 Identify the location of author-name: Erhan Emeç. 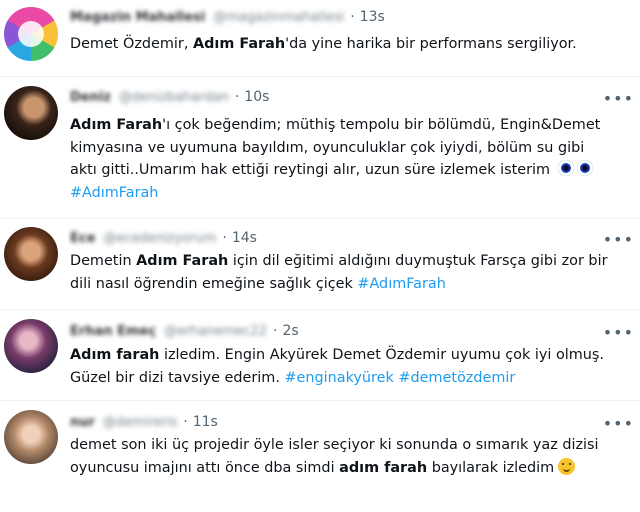
(113, 331).